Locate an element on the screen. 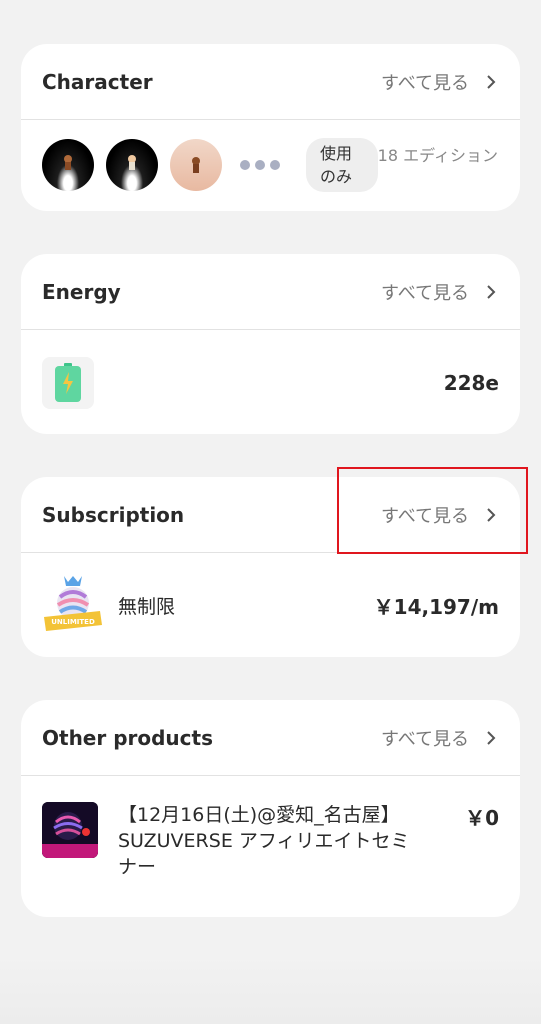  character-header: Character すべて見る is located at coordinates (270, 82).